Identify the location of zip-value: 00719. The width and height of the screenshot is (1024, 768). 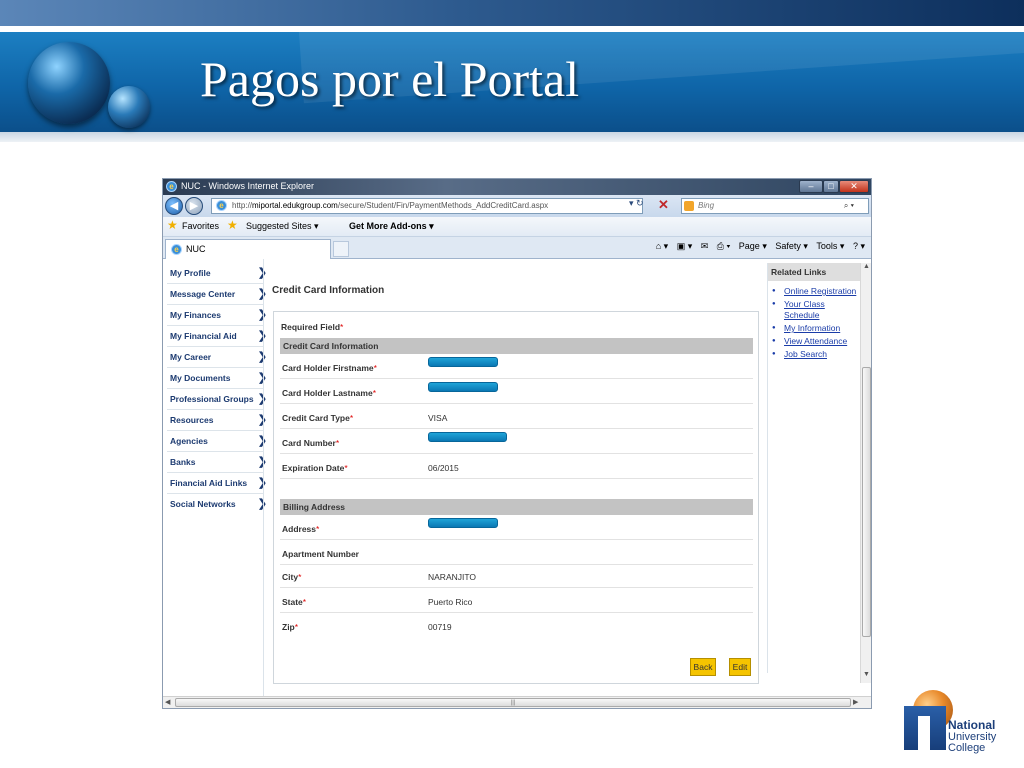
(440, 627).